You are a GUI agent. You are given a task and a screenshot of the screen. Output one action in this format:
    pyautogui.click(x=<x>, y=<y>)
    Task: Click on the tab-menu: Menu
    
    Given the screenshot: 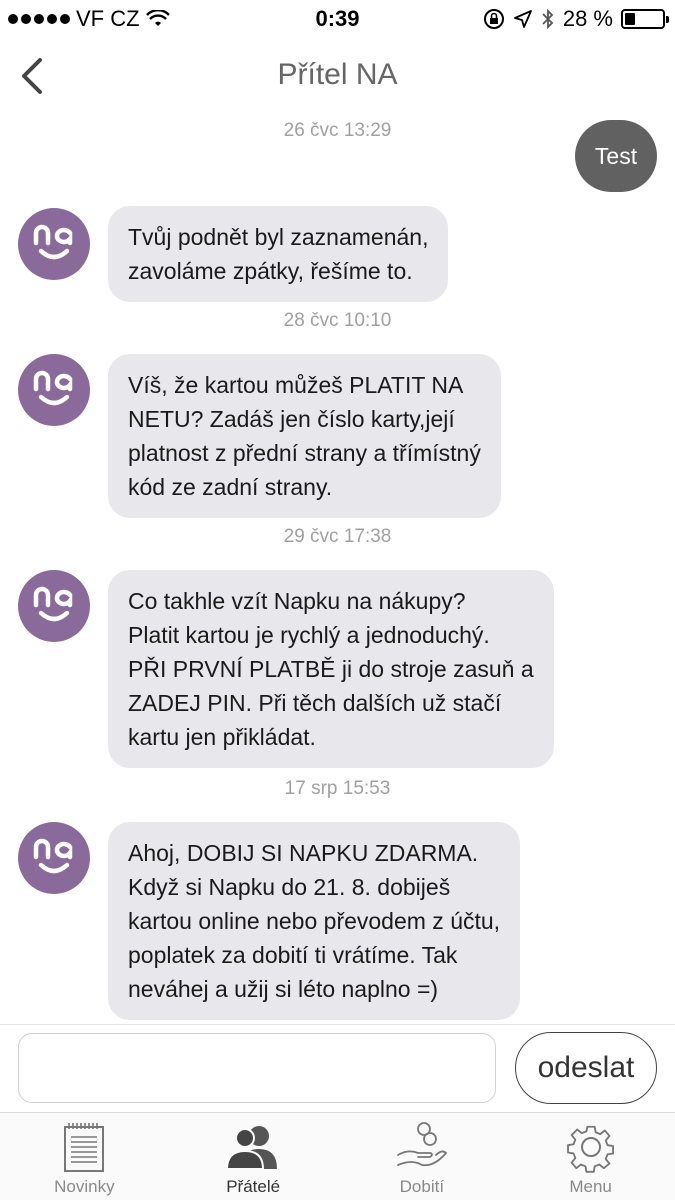 What is the action you would take?
    pyautogui.click(x=590, y=1156)
    